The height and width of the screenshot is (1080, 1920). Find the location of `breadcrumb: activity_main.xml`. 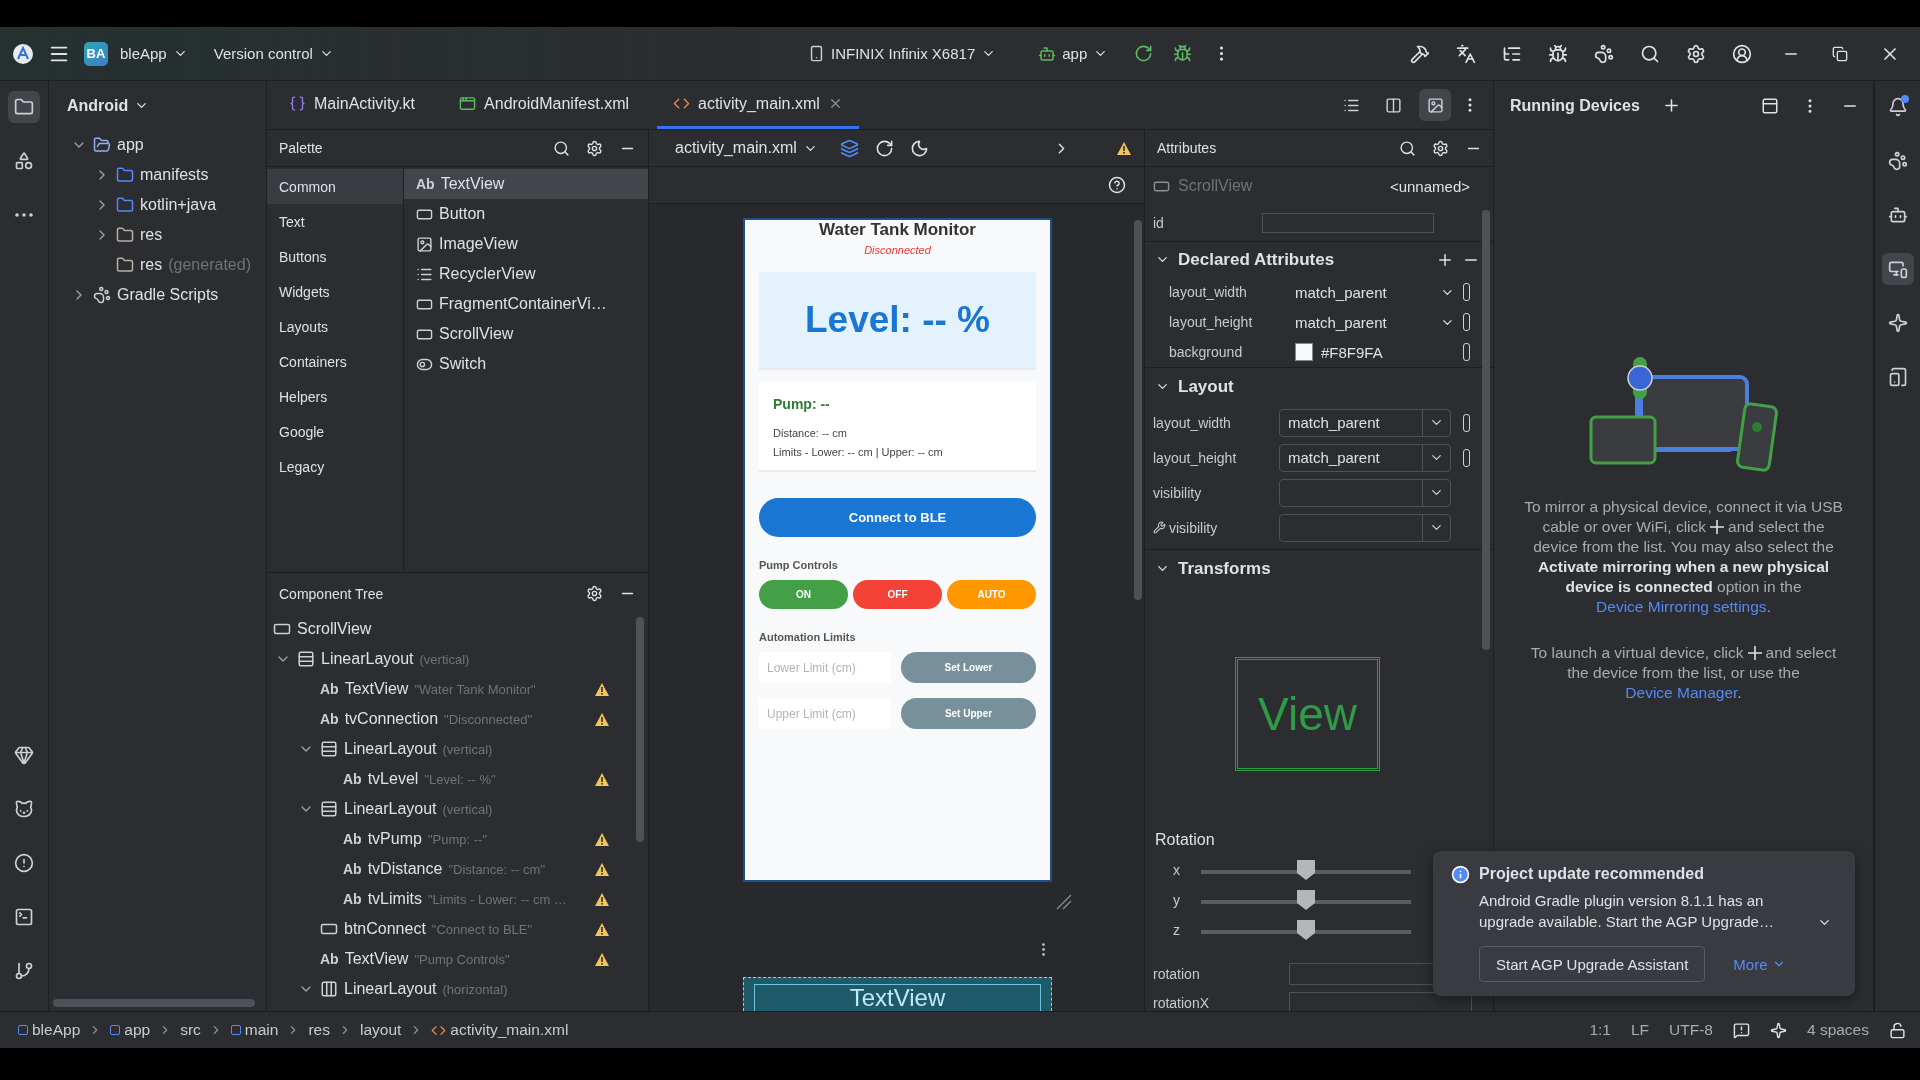

breadcrumb: activity_main.xml is located at coordinates (500, 1030).